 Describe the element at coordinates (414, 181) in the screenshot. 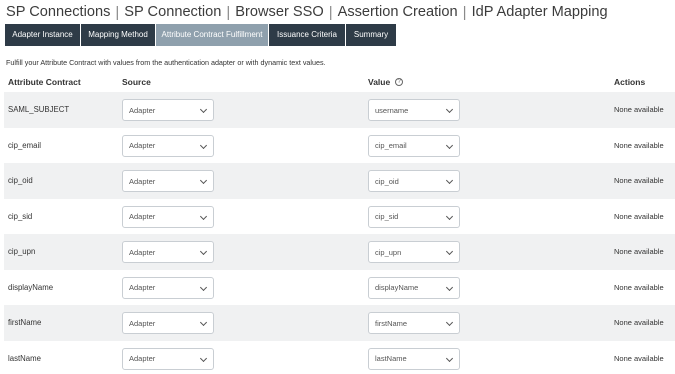

I see `value-select: cip_oid` at that location.